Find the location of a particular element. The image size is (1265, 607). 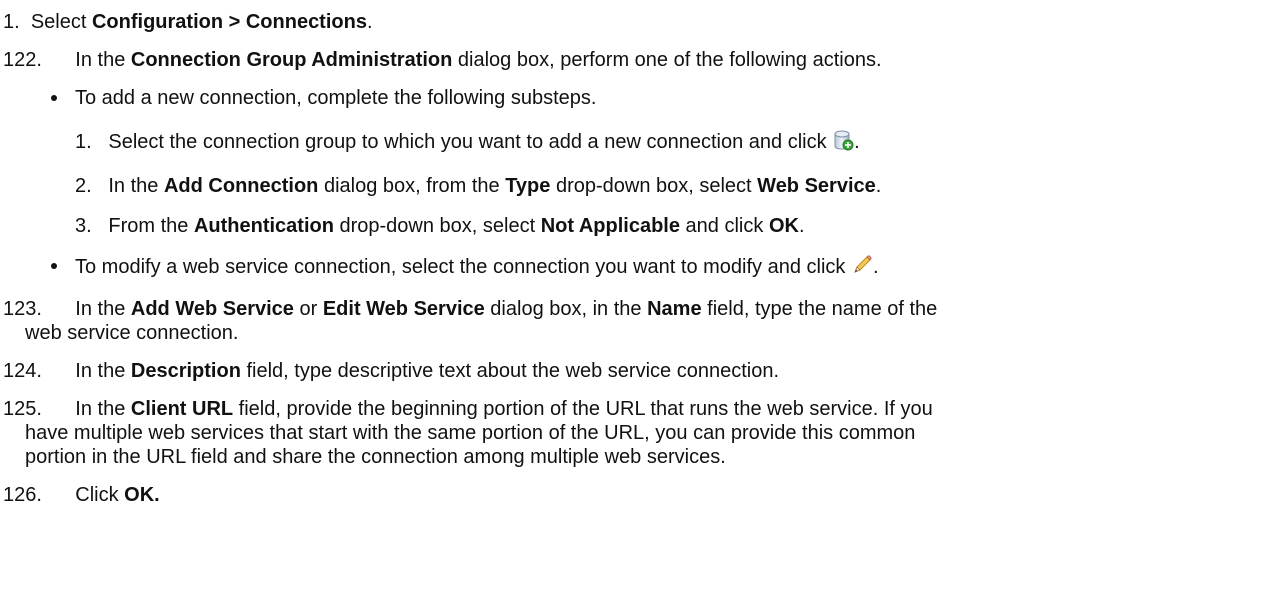

step-number: 3. is located at coordinates (83, 226).